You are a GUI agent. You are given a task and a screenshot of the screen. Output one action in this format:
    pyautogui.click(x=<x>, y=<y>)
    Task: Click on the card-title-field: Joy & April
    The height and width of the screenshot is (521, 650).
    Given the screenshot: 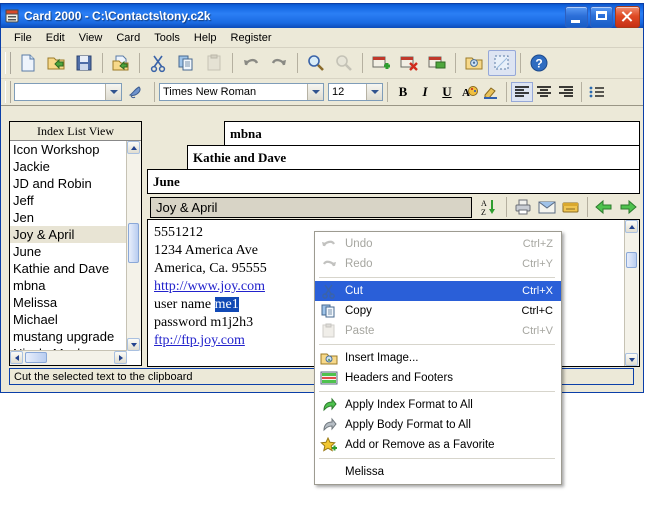 What is the action you would take?
    pyautogui.click(x=311, y=207)
    